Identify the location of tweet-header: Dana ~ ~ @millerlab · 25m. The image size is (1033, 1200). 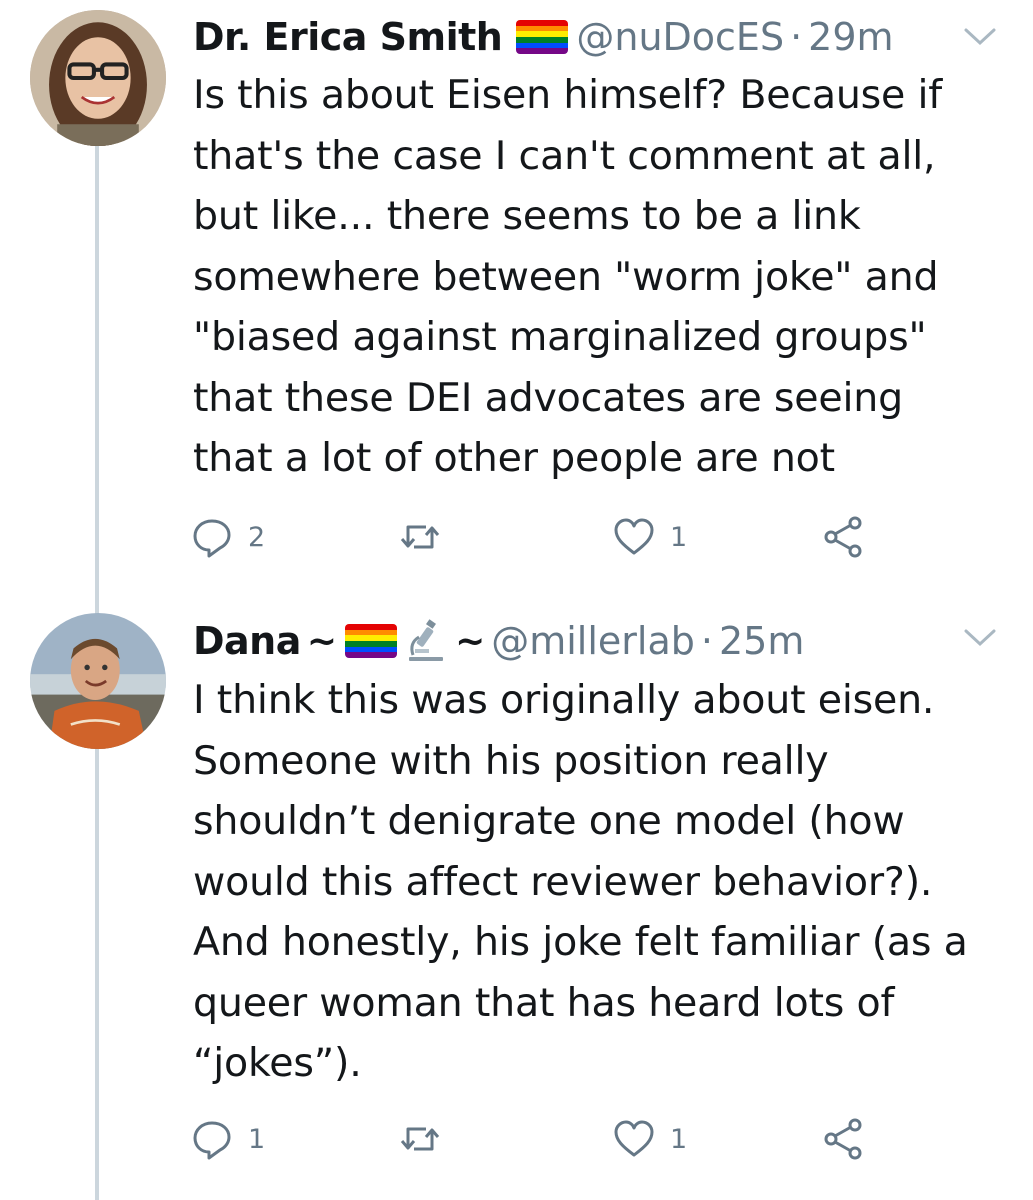
(498, 641).